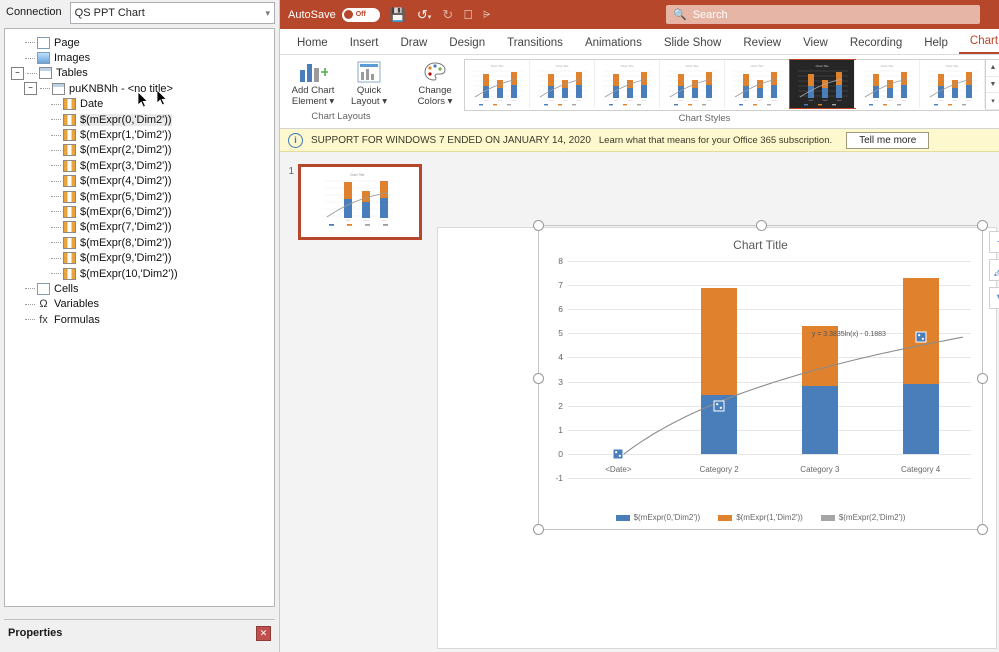 This screenshot has width=999, height=652. What do you see at coordinates (538, 529) in the screenshot?
I see `resize-handle-sw` at bounding box center [538, 529].